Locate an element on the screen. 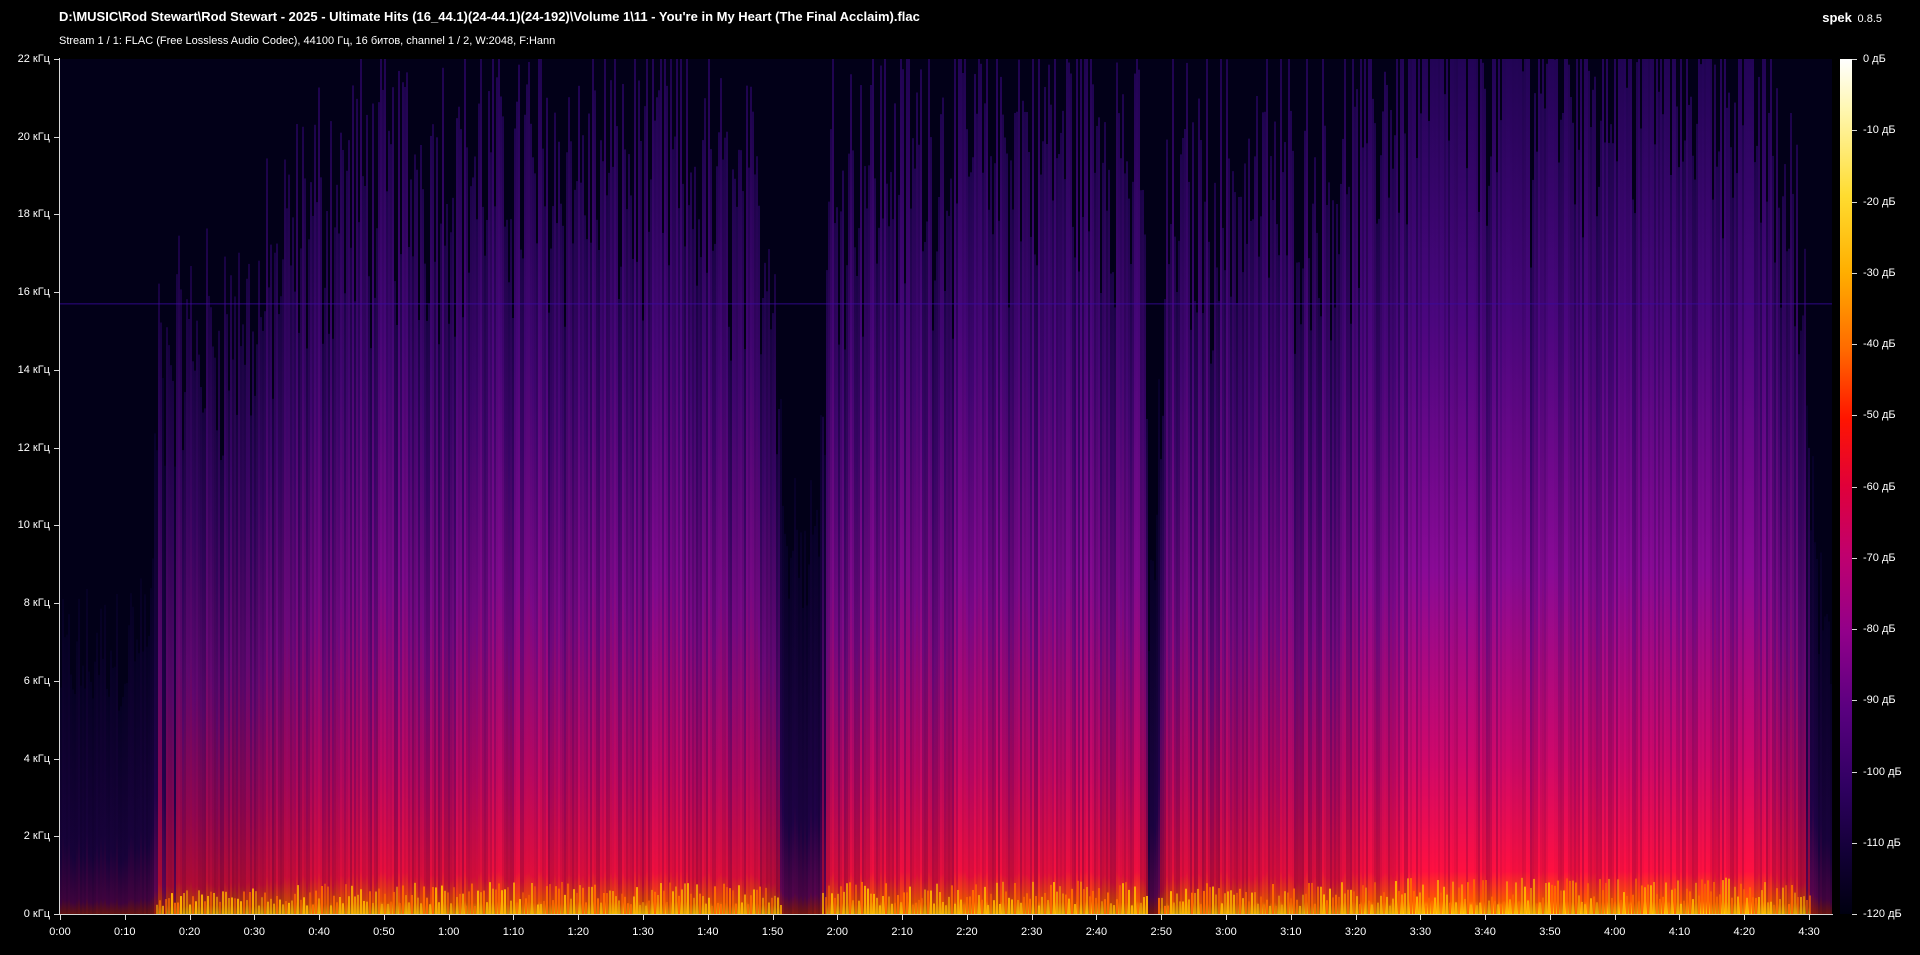 The height and width of the screenshot is (955, 1920). time-tick-label: 2:00 is located at coordinates (837, 932).